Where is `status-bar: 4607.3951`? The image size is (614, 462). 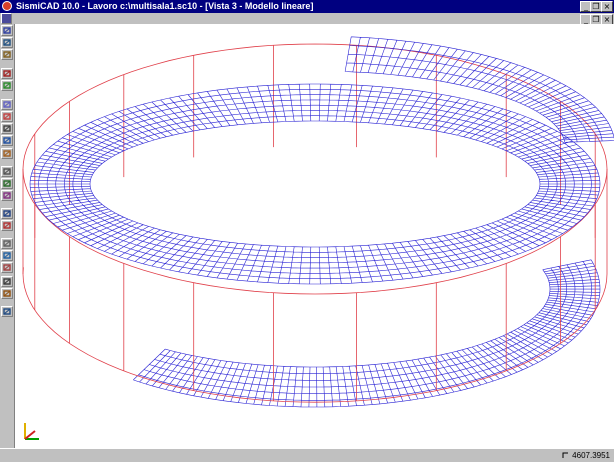
status-bar: 4607.3951 is located at coordinates (307, 455).